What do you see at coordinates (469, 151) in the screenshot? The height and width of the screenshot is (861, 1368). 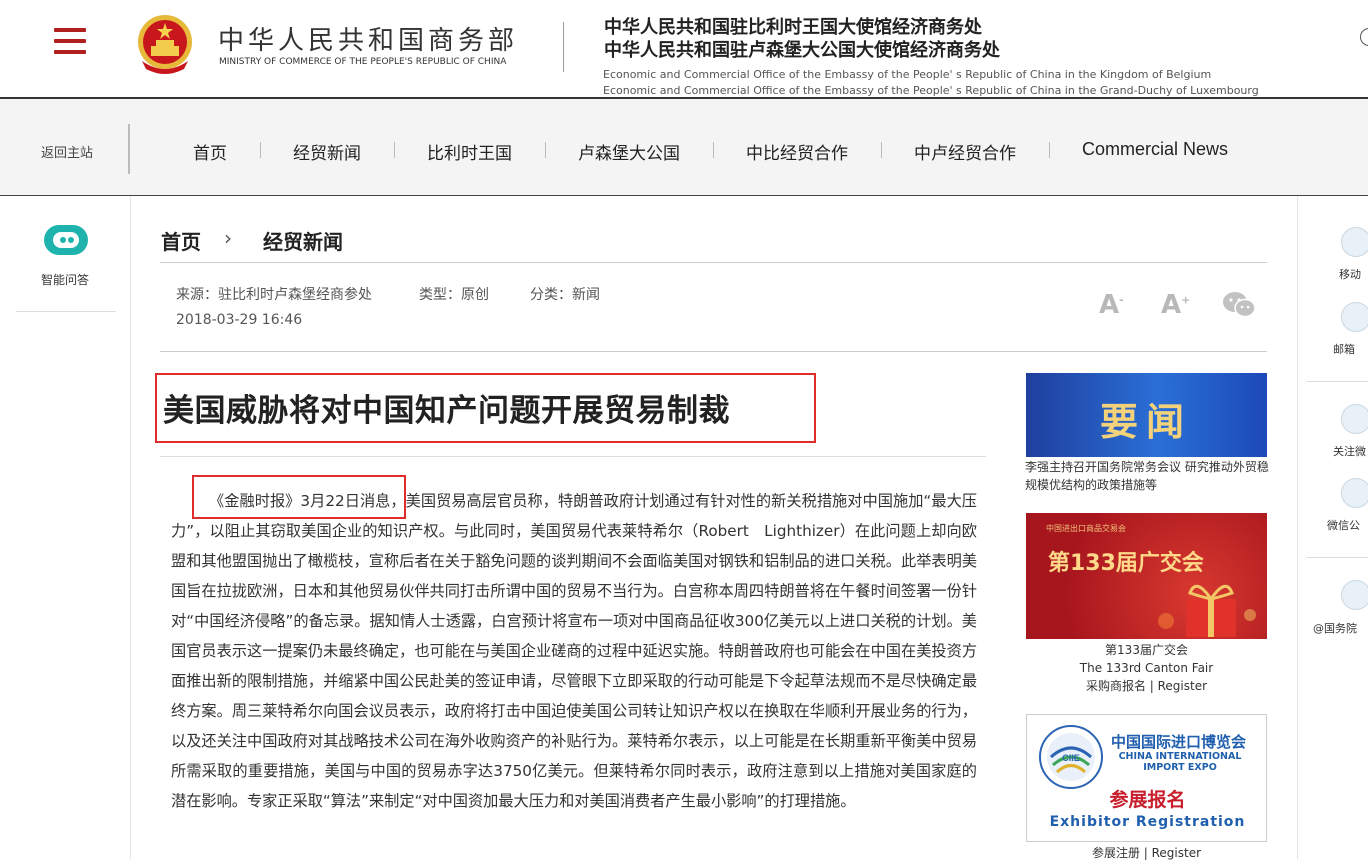 I see `nav-item-belgium: 比利时王国` at bounding box center [469, 151].